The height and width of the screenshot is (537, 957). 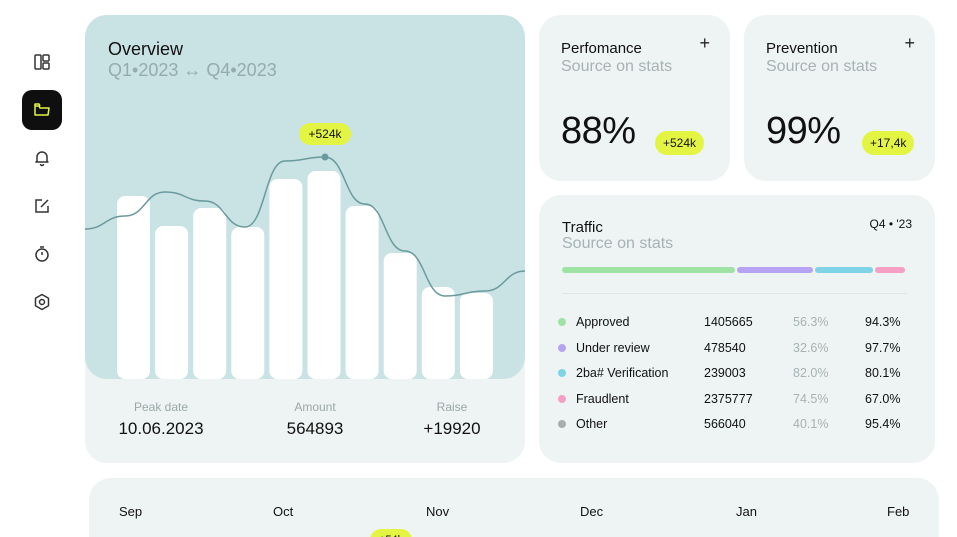 I want to click on traffic-row: Approved 1405665 56.3% 94.3%, so click(x=738, y=322).